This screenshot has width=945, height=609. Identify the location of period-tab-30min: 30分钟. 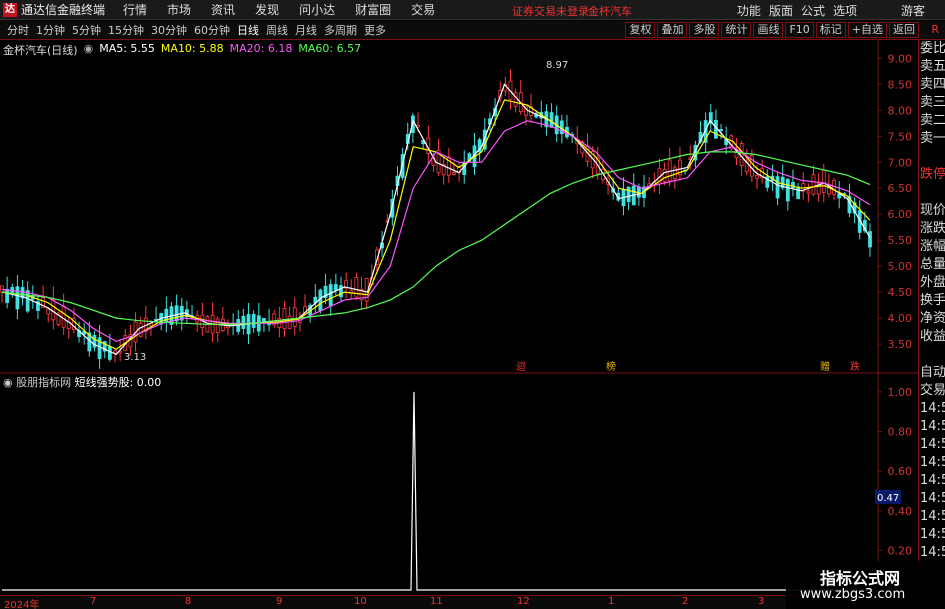
(169, 30).